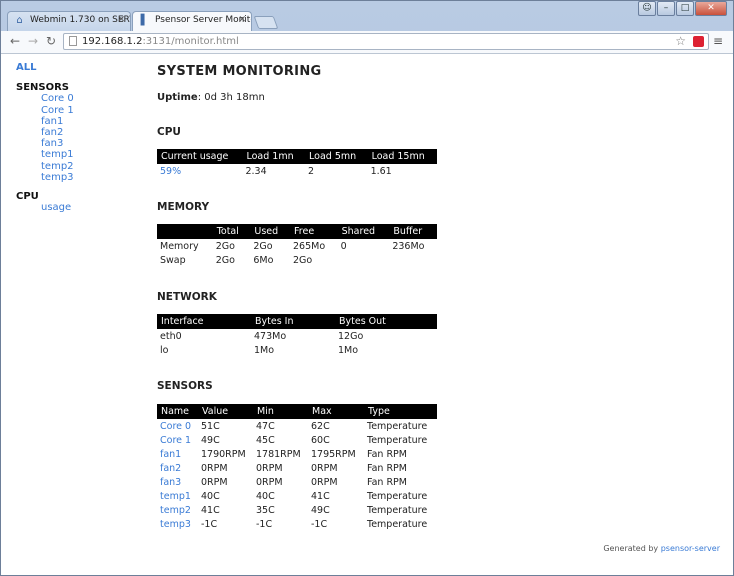 Image resolution: width=734 pixels, height=576 pixels. Describe the element at coordinates (632, 548) in the screenshot. I see `footer-text: Generated by` at that location.